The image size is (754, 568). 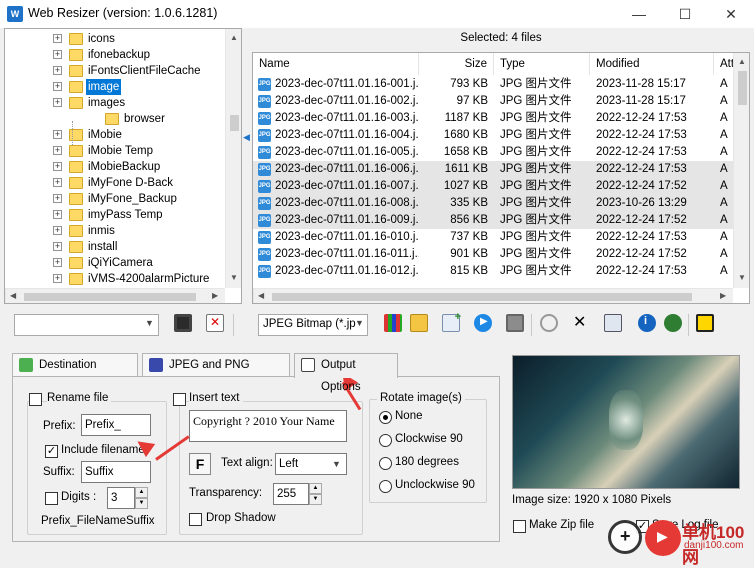 What do you see at coordinates (114, 263) in the screenshot?
I see `tree-item: + iQiYiCamera` at bounding box center [114, 263].